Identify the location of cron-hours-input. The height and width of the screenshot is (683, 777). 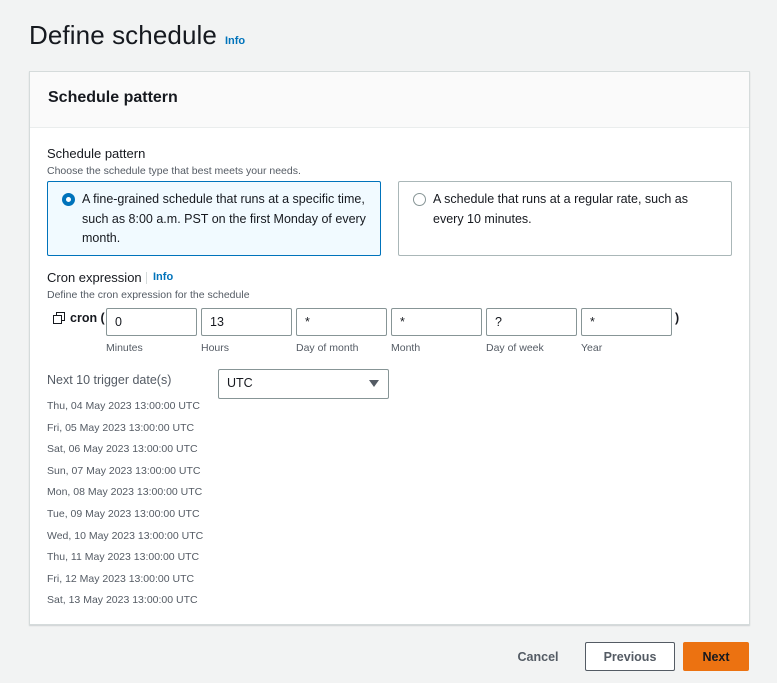
(246, 322).